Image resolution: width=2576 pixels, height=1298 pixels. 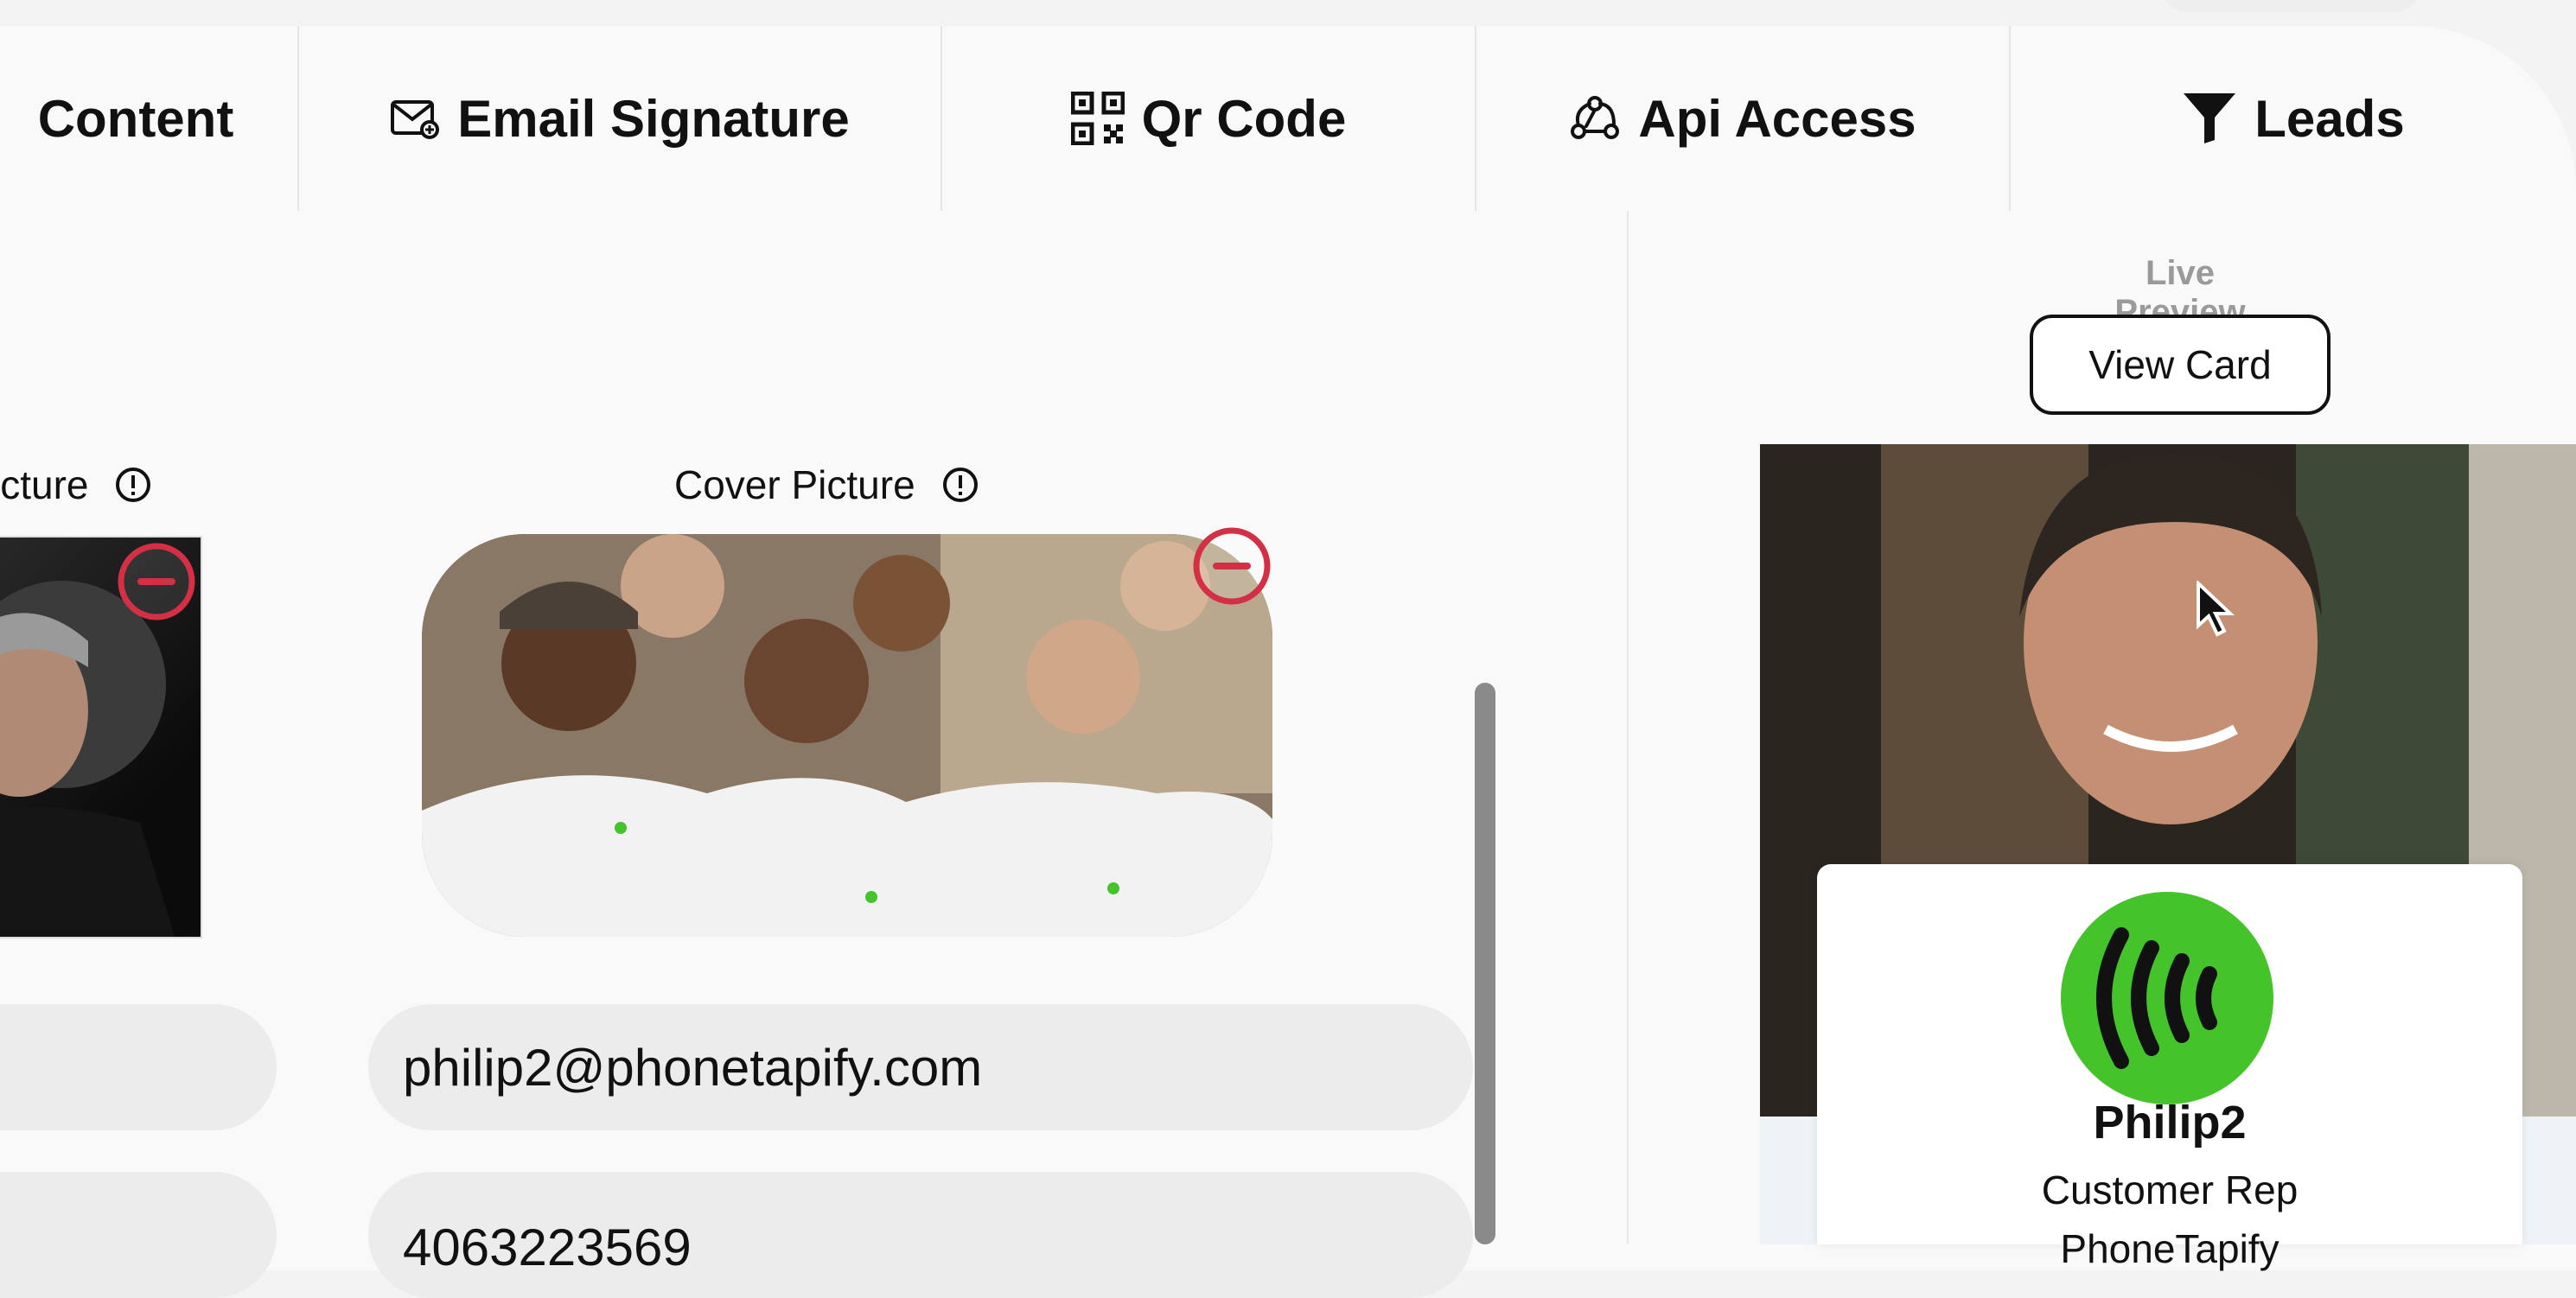 I want to click on nfc-waves-icon, so click(x=2156, y=998).